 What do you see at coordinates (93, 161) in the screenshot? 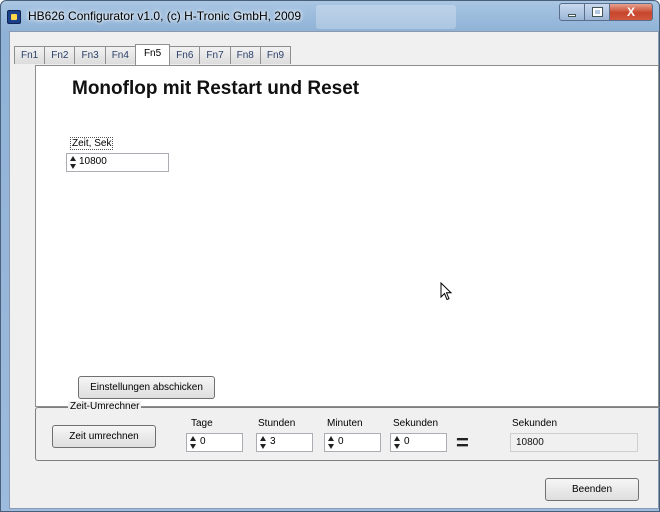
I see `time-seconds-value: 10800` at bounding box center [93, 161].